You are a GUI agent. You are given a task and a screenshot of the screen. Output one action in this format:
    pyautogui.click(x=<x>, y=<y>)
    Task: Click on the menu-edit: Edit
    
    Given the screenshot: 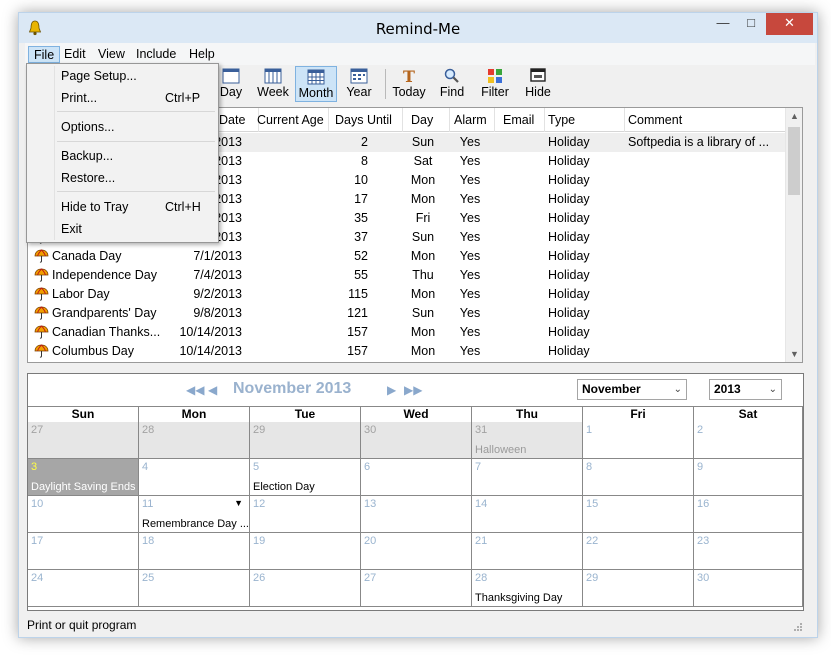 What is the action you would take?
    pyautogui.click(x=75, y=54)
    